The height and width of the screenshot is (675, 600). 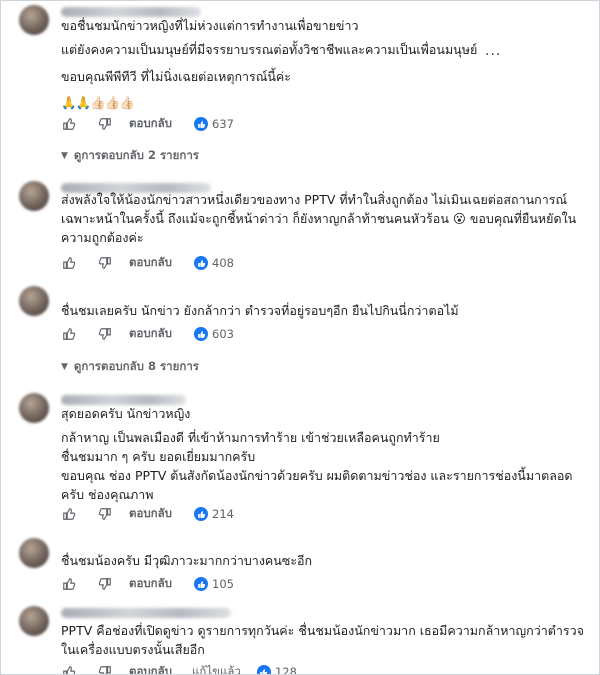 What do you see at coordinates (179, 669) in the screenshot?
I see `comment-actions: ตอบกลับ แก้ไขแล้ว 128` at bounding box center [179, 669].